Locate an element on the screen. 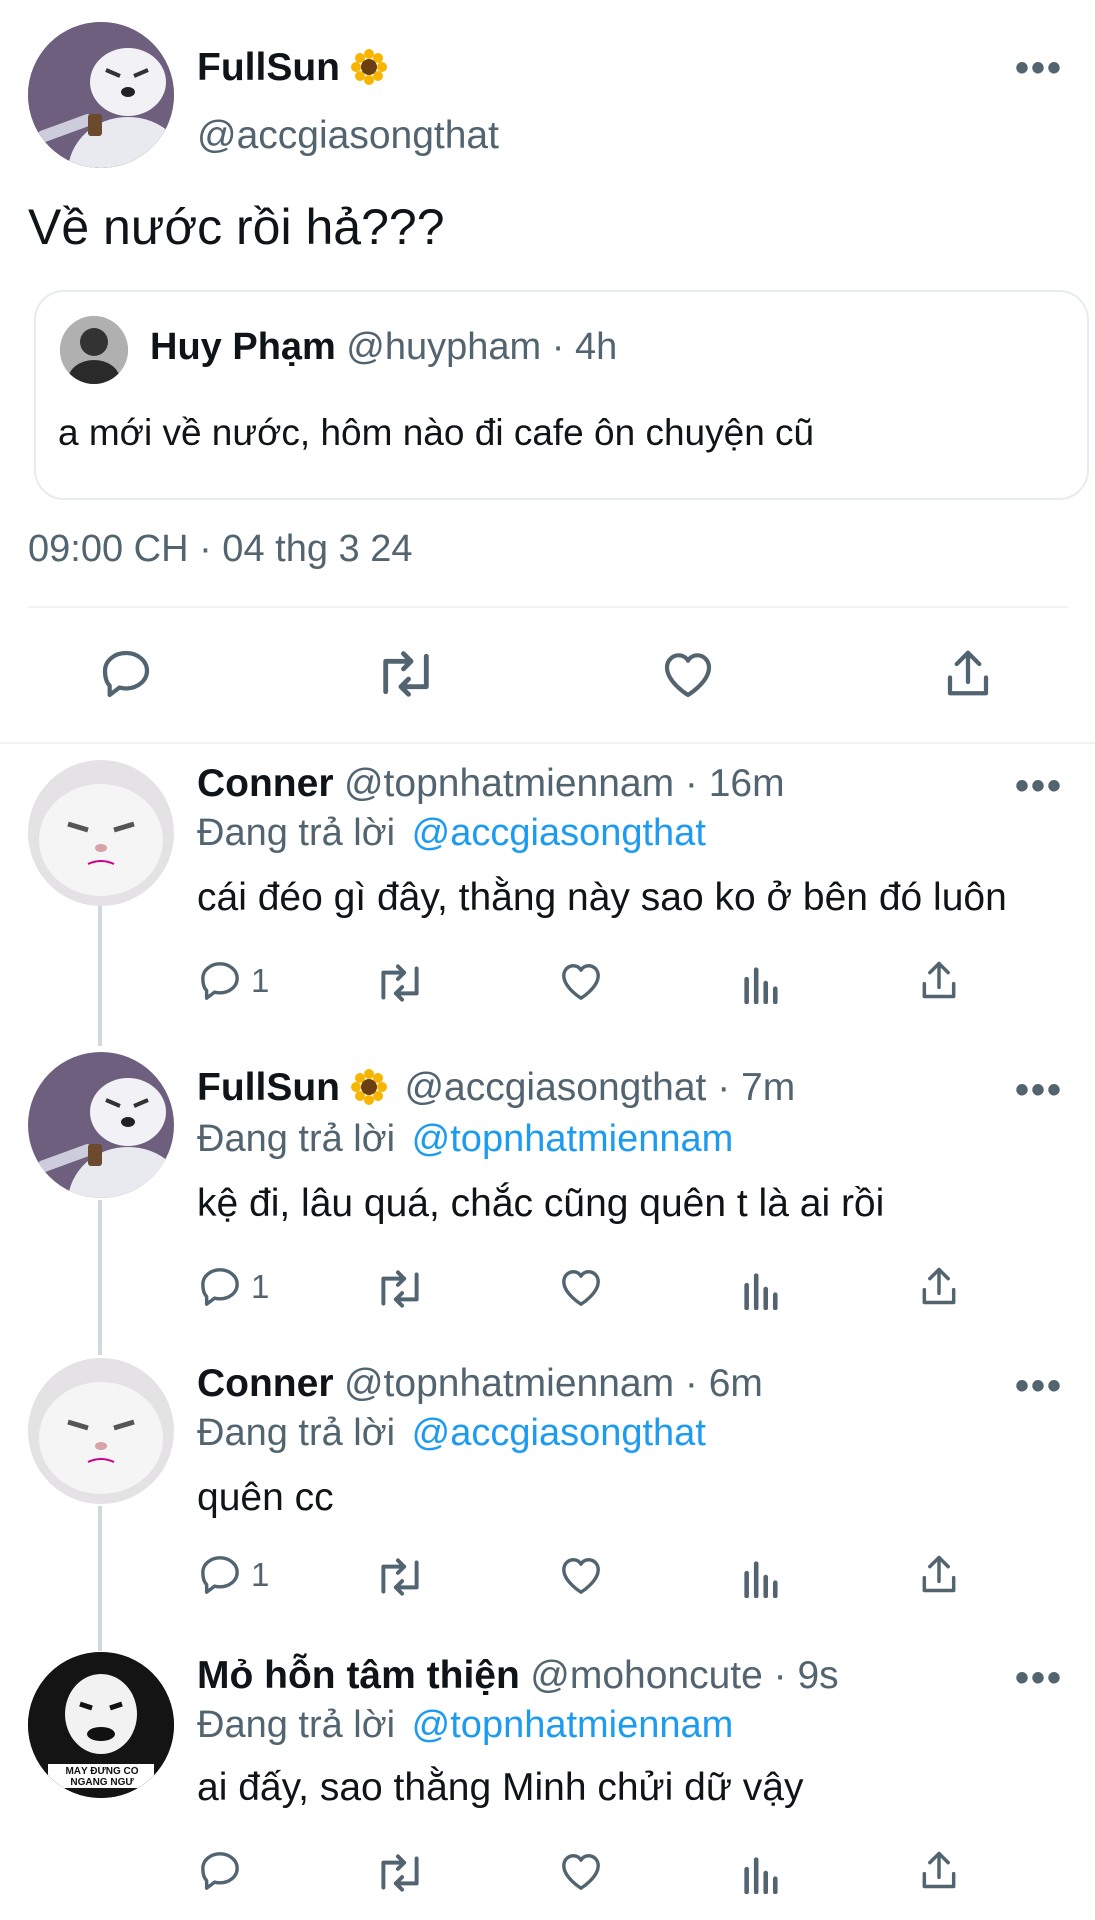 The image size is (1095, 1920). reply-handle-time: @topnhatmiennam · 6m is located at coordinates (553, 1383).